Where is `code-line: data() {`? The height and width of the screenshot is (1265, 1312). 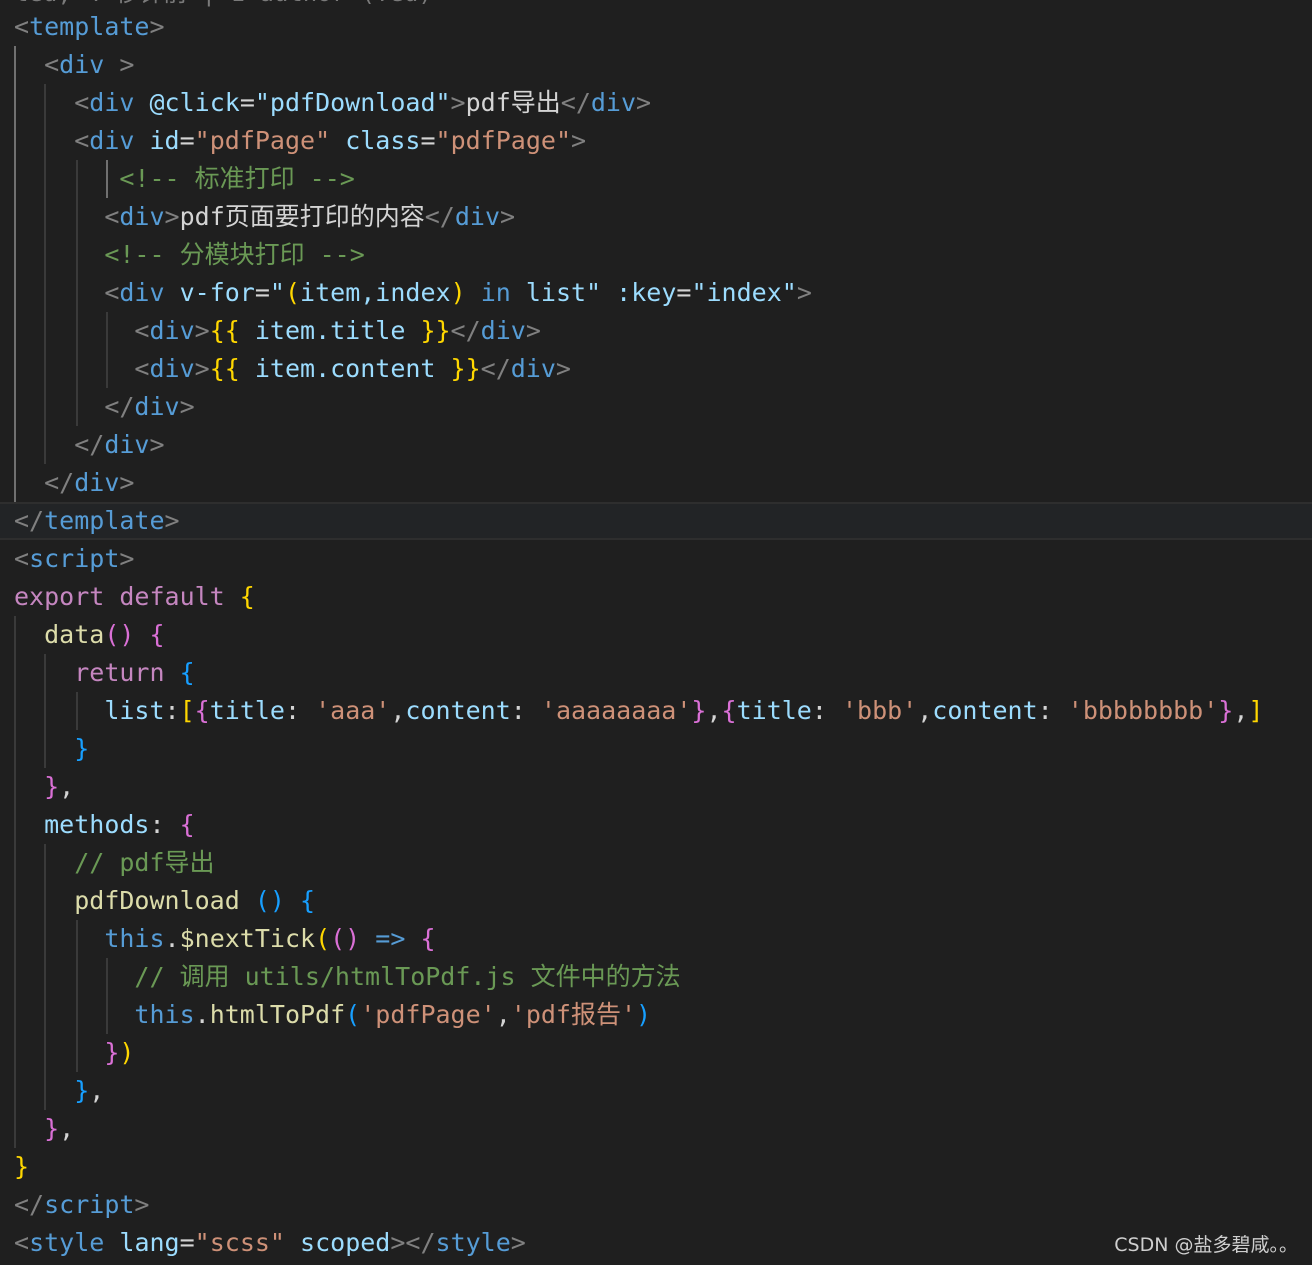 code-line: data() { is located at coordinates (656, 635).